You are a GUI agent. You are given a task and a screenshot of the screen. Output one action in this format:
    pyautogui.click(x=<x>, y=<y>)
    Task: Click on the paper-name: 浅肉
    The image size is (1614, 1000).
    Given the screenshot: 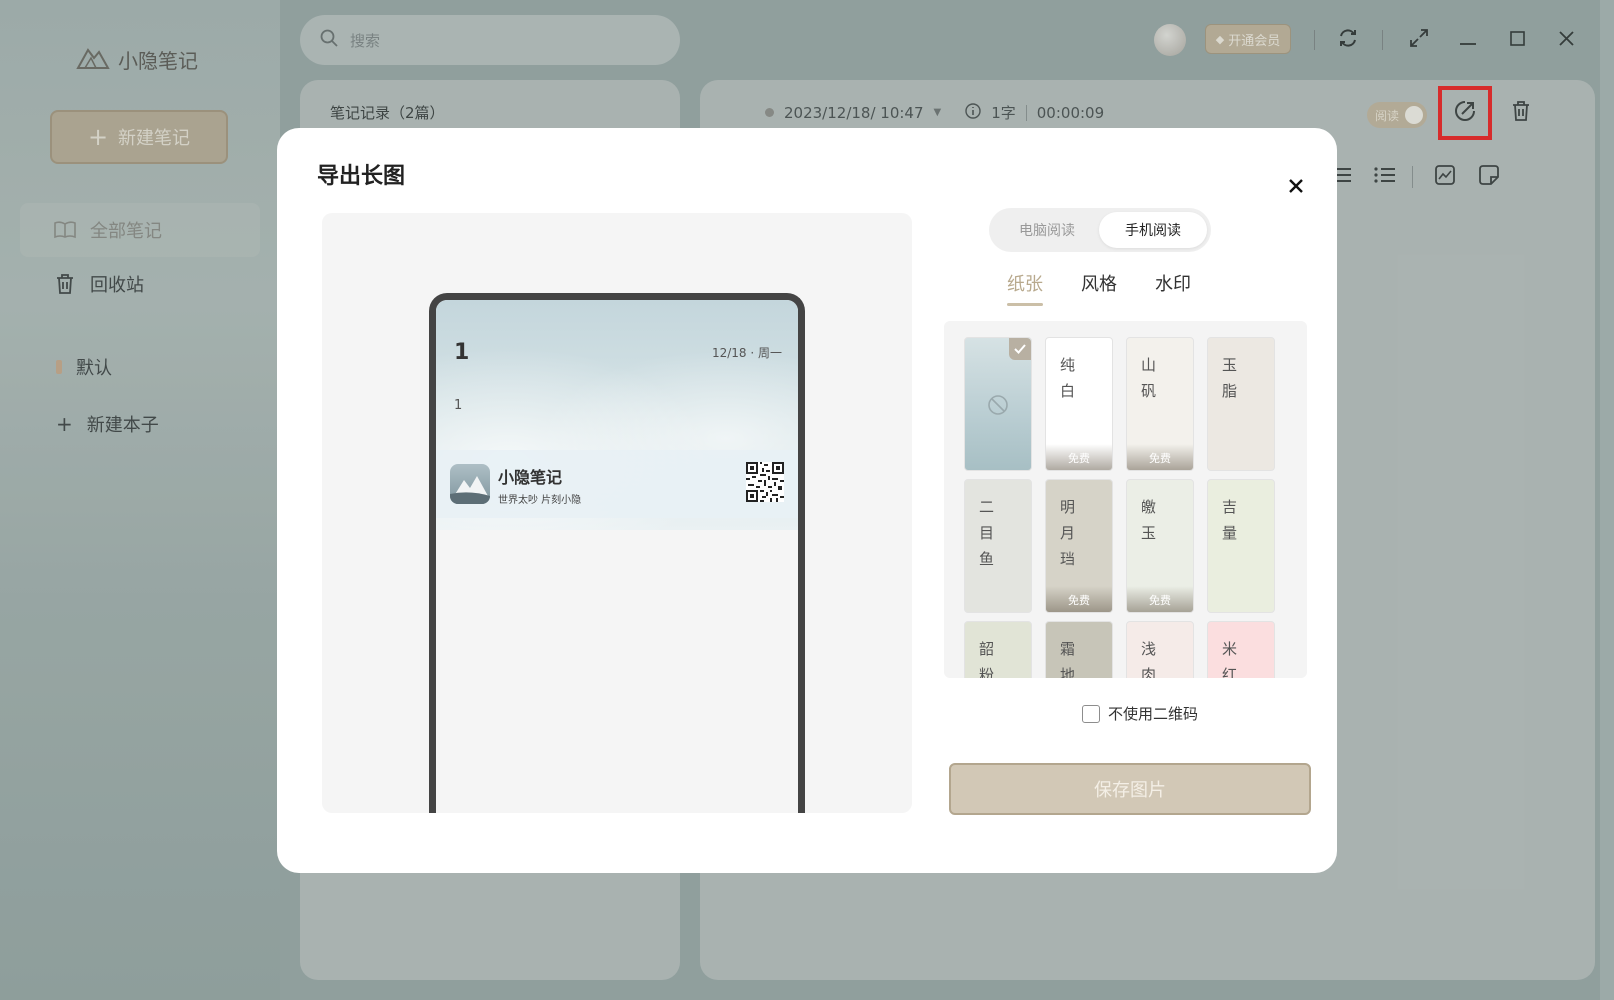 What is the action you would take?
    pyautogui.click(x=1149, y=659)
    